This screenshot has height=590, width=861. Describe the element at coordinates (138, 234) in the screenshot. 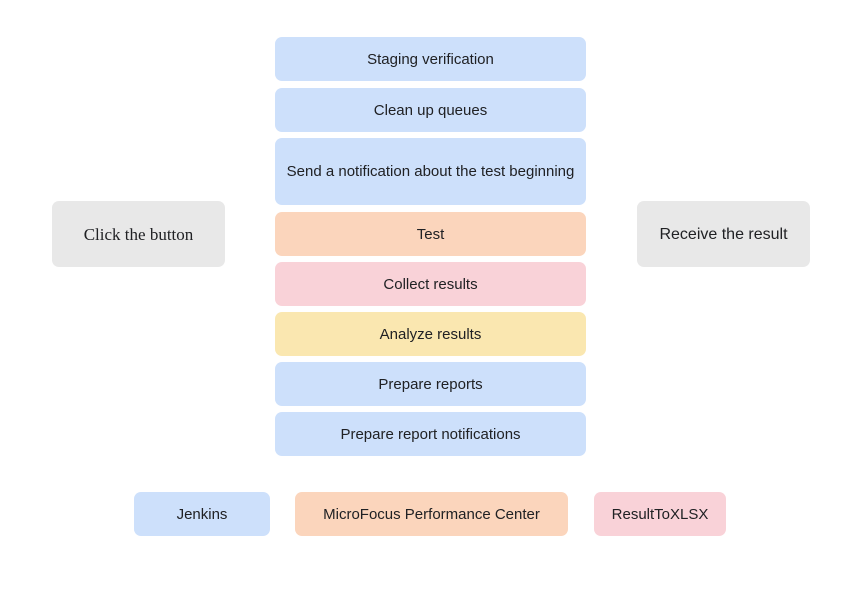

I see `endpoint-start: Click the button` at that location.